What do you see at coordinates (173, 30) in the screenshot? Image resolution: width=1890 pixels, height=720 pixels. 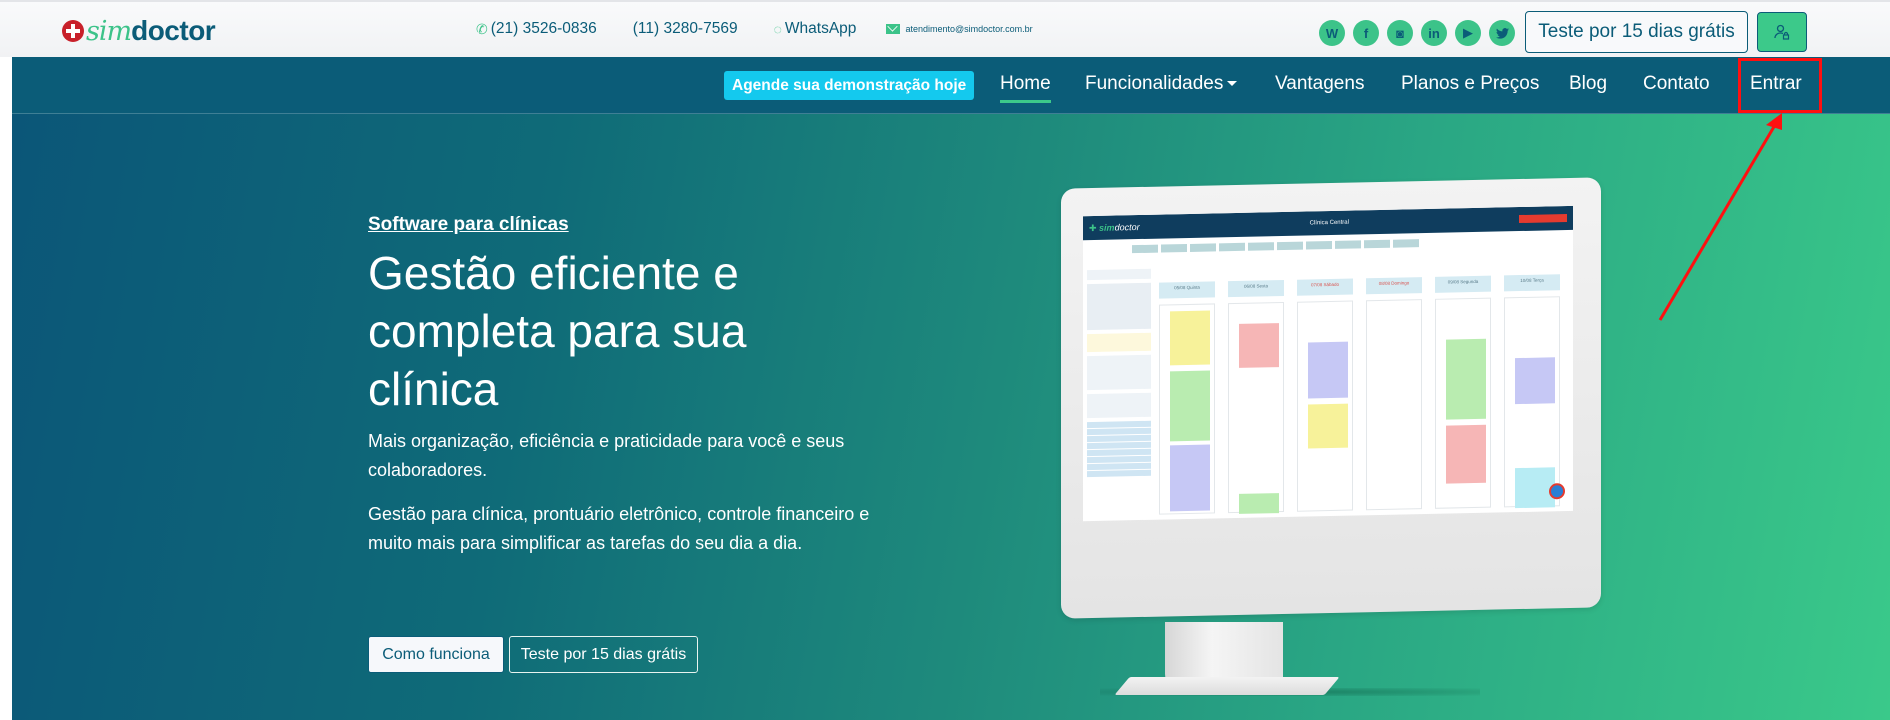 I see `logo-text-doctor: doctor` at bounding box center [173, 30].